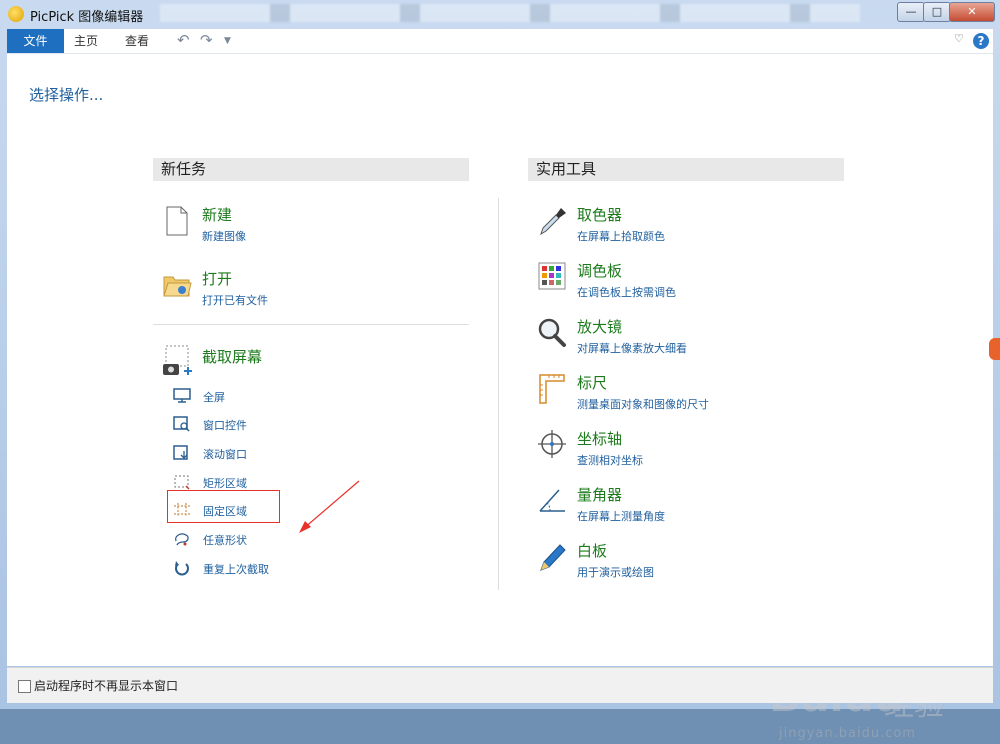 This screenshot has width=1000, height=744. What do you see at coordinates (552, 332) in the screenshot?
I see `magnifier-icon` at bounding box center [552, 332].